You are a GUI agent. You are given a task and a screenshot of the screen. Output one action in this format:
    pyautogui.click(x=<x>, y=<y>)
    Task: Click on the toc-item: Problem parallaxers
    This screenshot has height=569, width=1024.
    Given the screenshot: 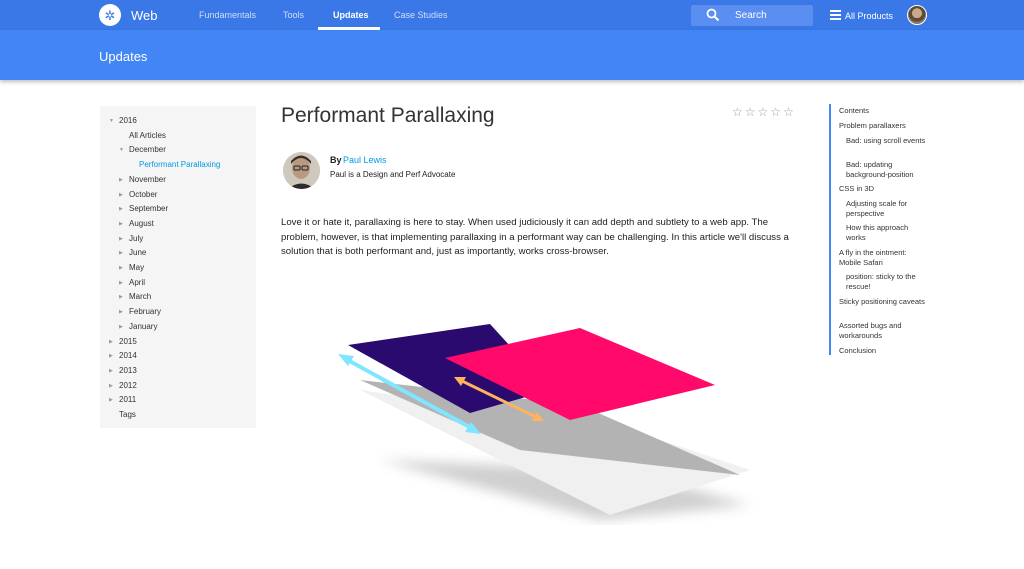 What is the action you would take?
    pyautogui.click(x=883, y=126)
    